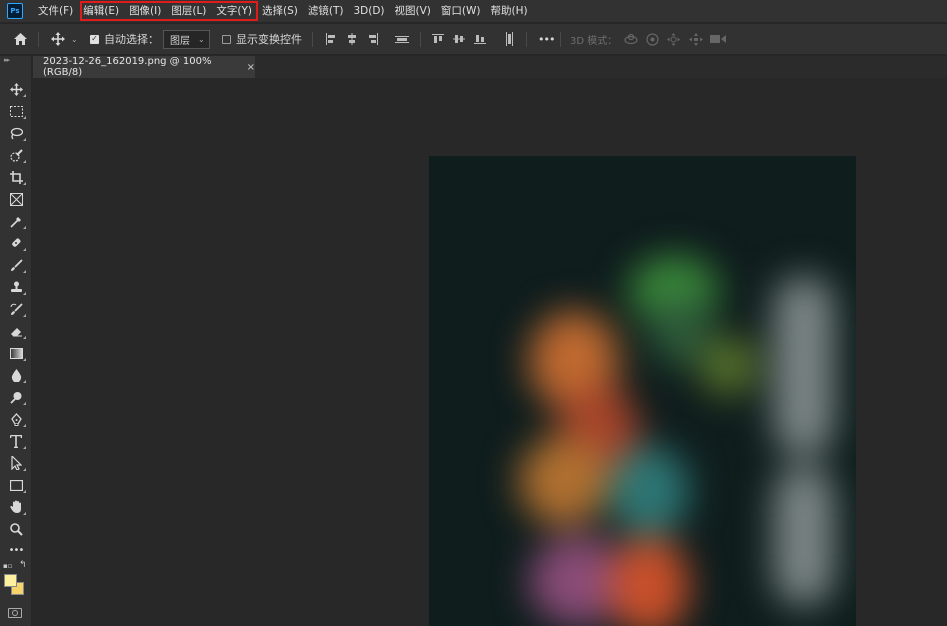 This screenshot has width=947, height=626. What do you see at coordinates (251, 67) in the screenshot?
I see `close-icon: ×` at bounding box center [251, 67].